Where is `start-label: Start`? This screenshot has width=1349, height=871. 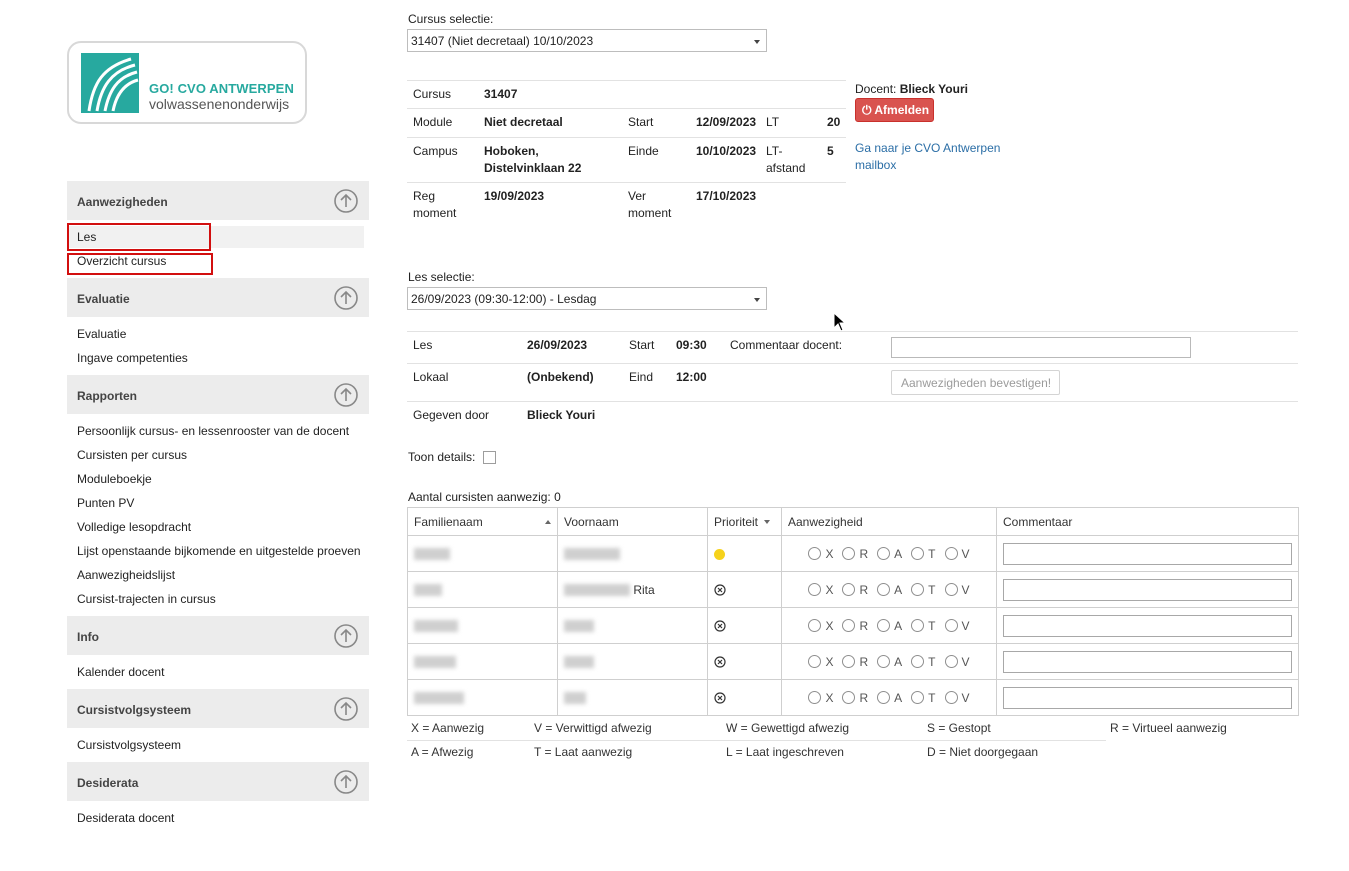
start-label: Start is located at coordinates (641, 122).